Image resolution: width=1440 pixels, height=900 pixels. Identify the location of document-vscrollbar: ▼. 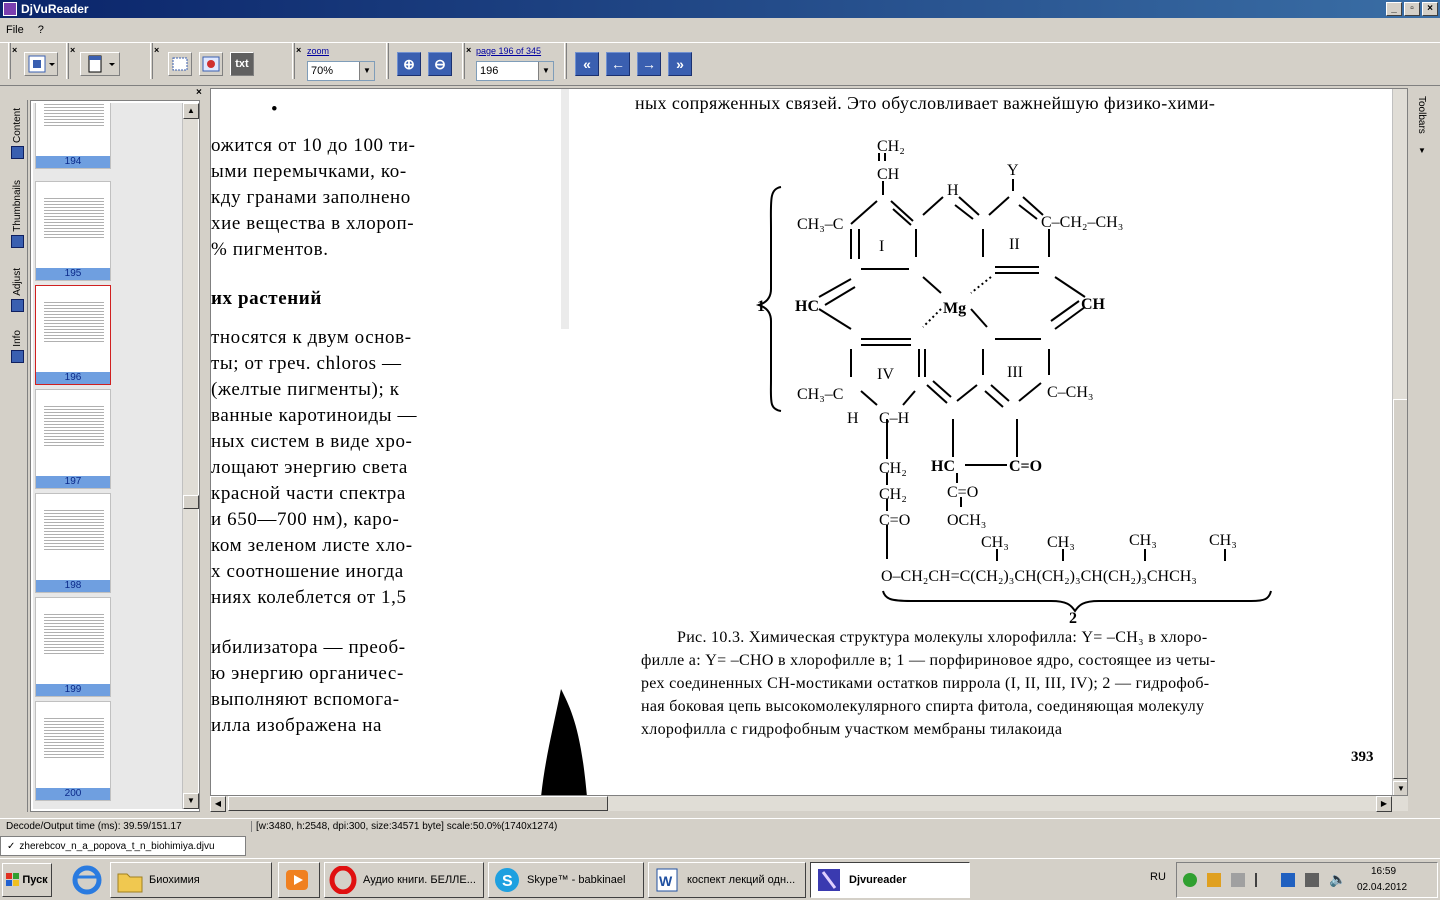
(1399, 442).